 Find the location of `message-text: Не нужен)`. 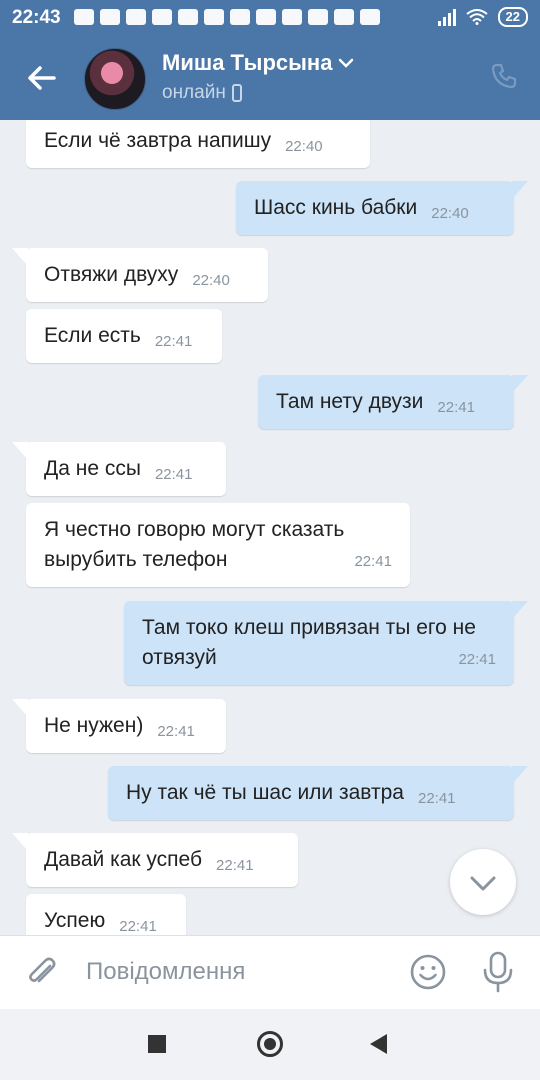

message-text: Не нужен) is located at coordinates (94, 725).